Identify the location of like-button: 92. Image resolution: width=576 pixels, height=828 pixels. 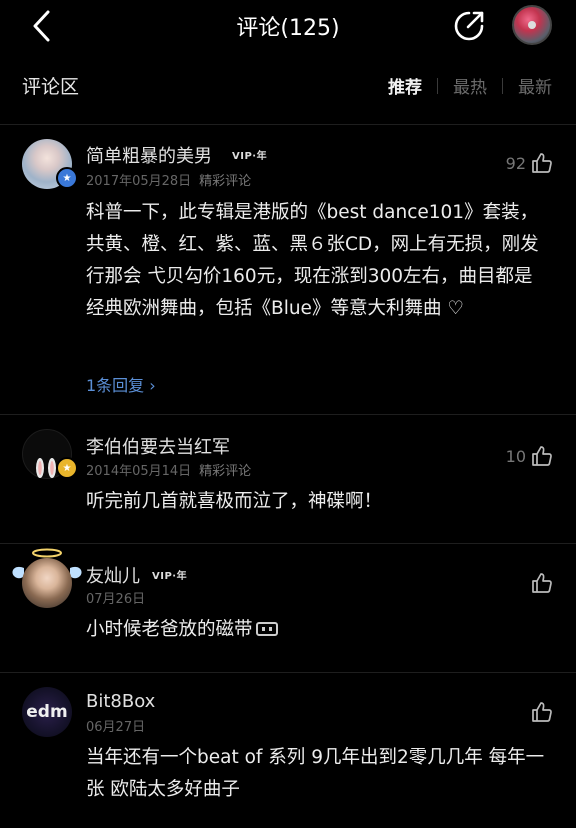
(530, 163).